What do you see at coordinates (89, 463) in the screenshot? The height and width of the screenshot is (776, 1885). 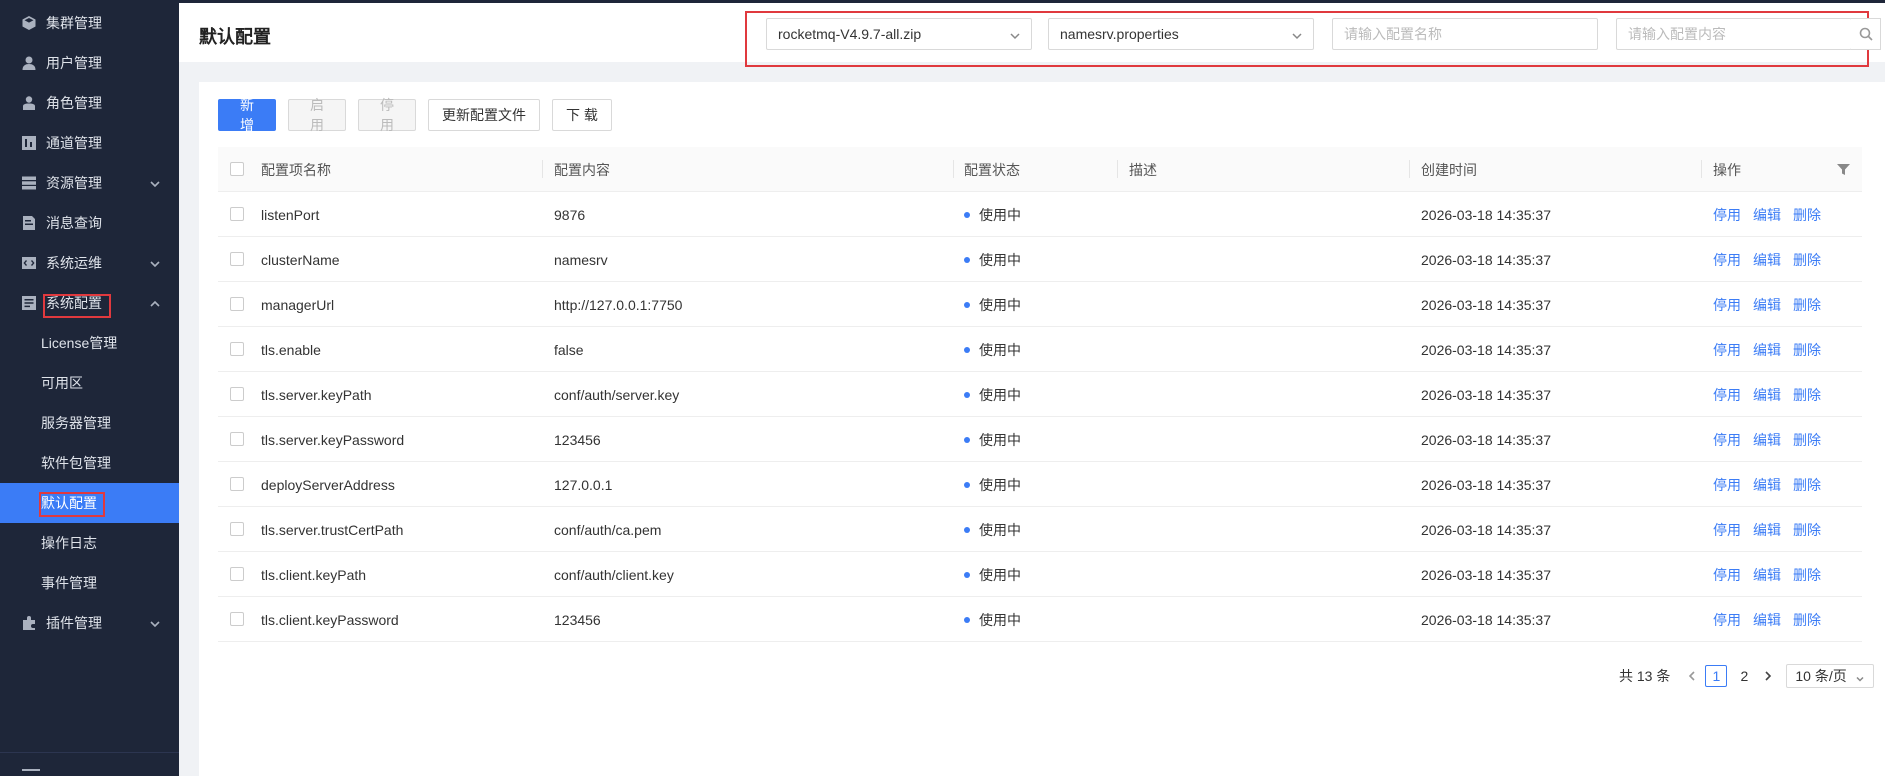 I see `sidebar-sub-packages: 软件包管理` at bounding box center [89, 463].